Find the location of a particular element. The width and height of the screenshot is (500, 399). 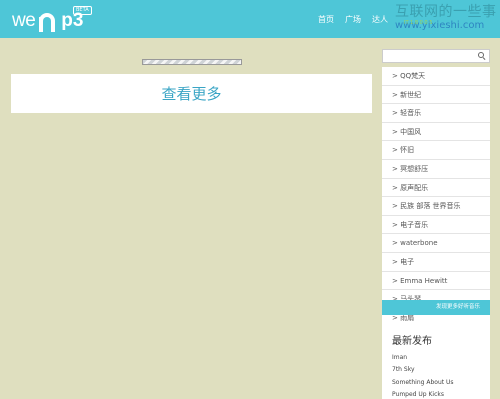

latest-release-item: 7th Sky is located at coordinates (441, 370).